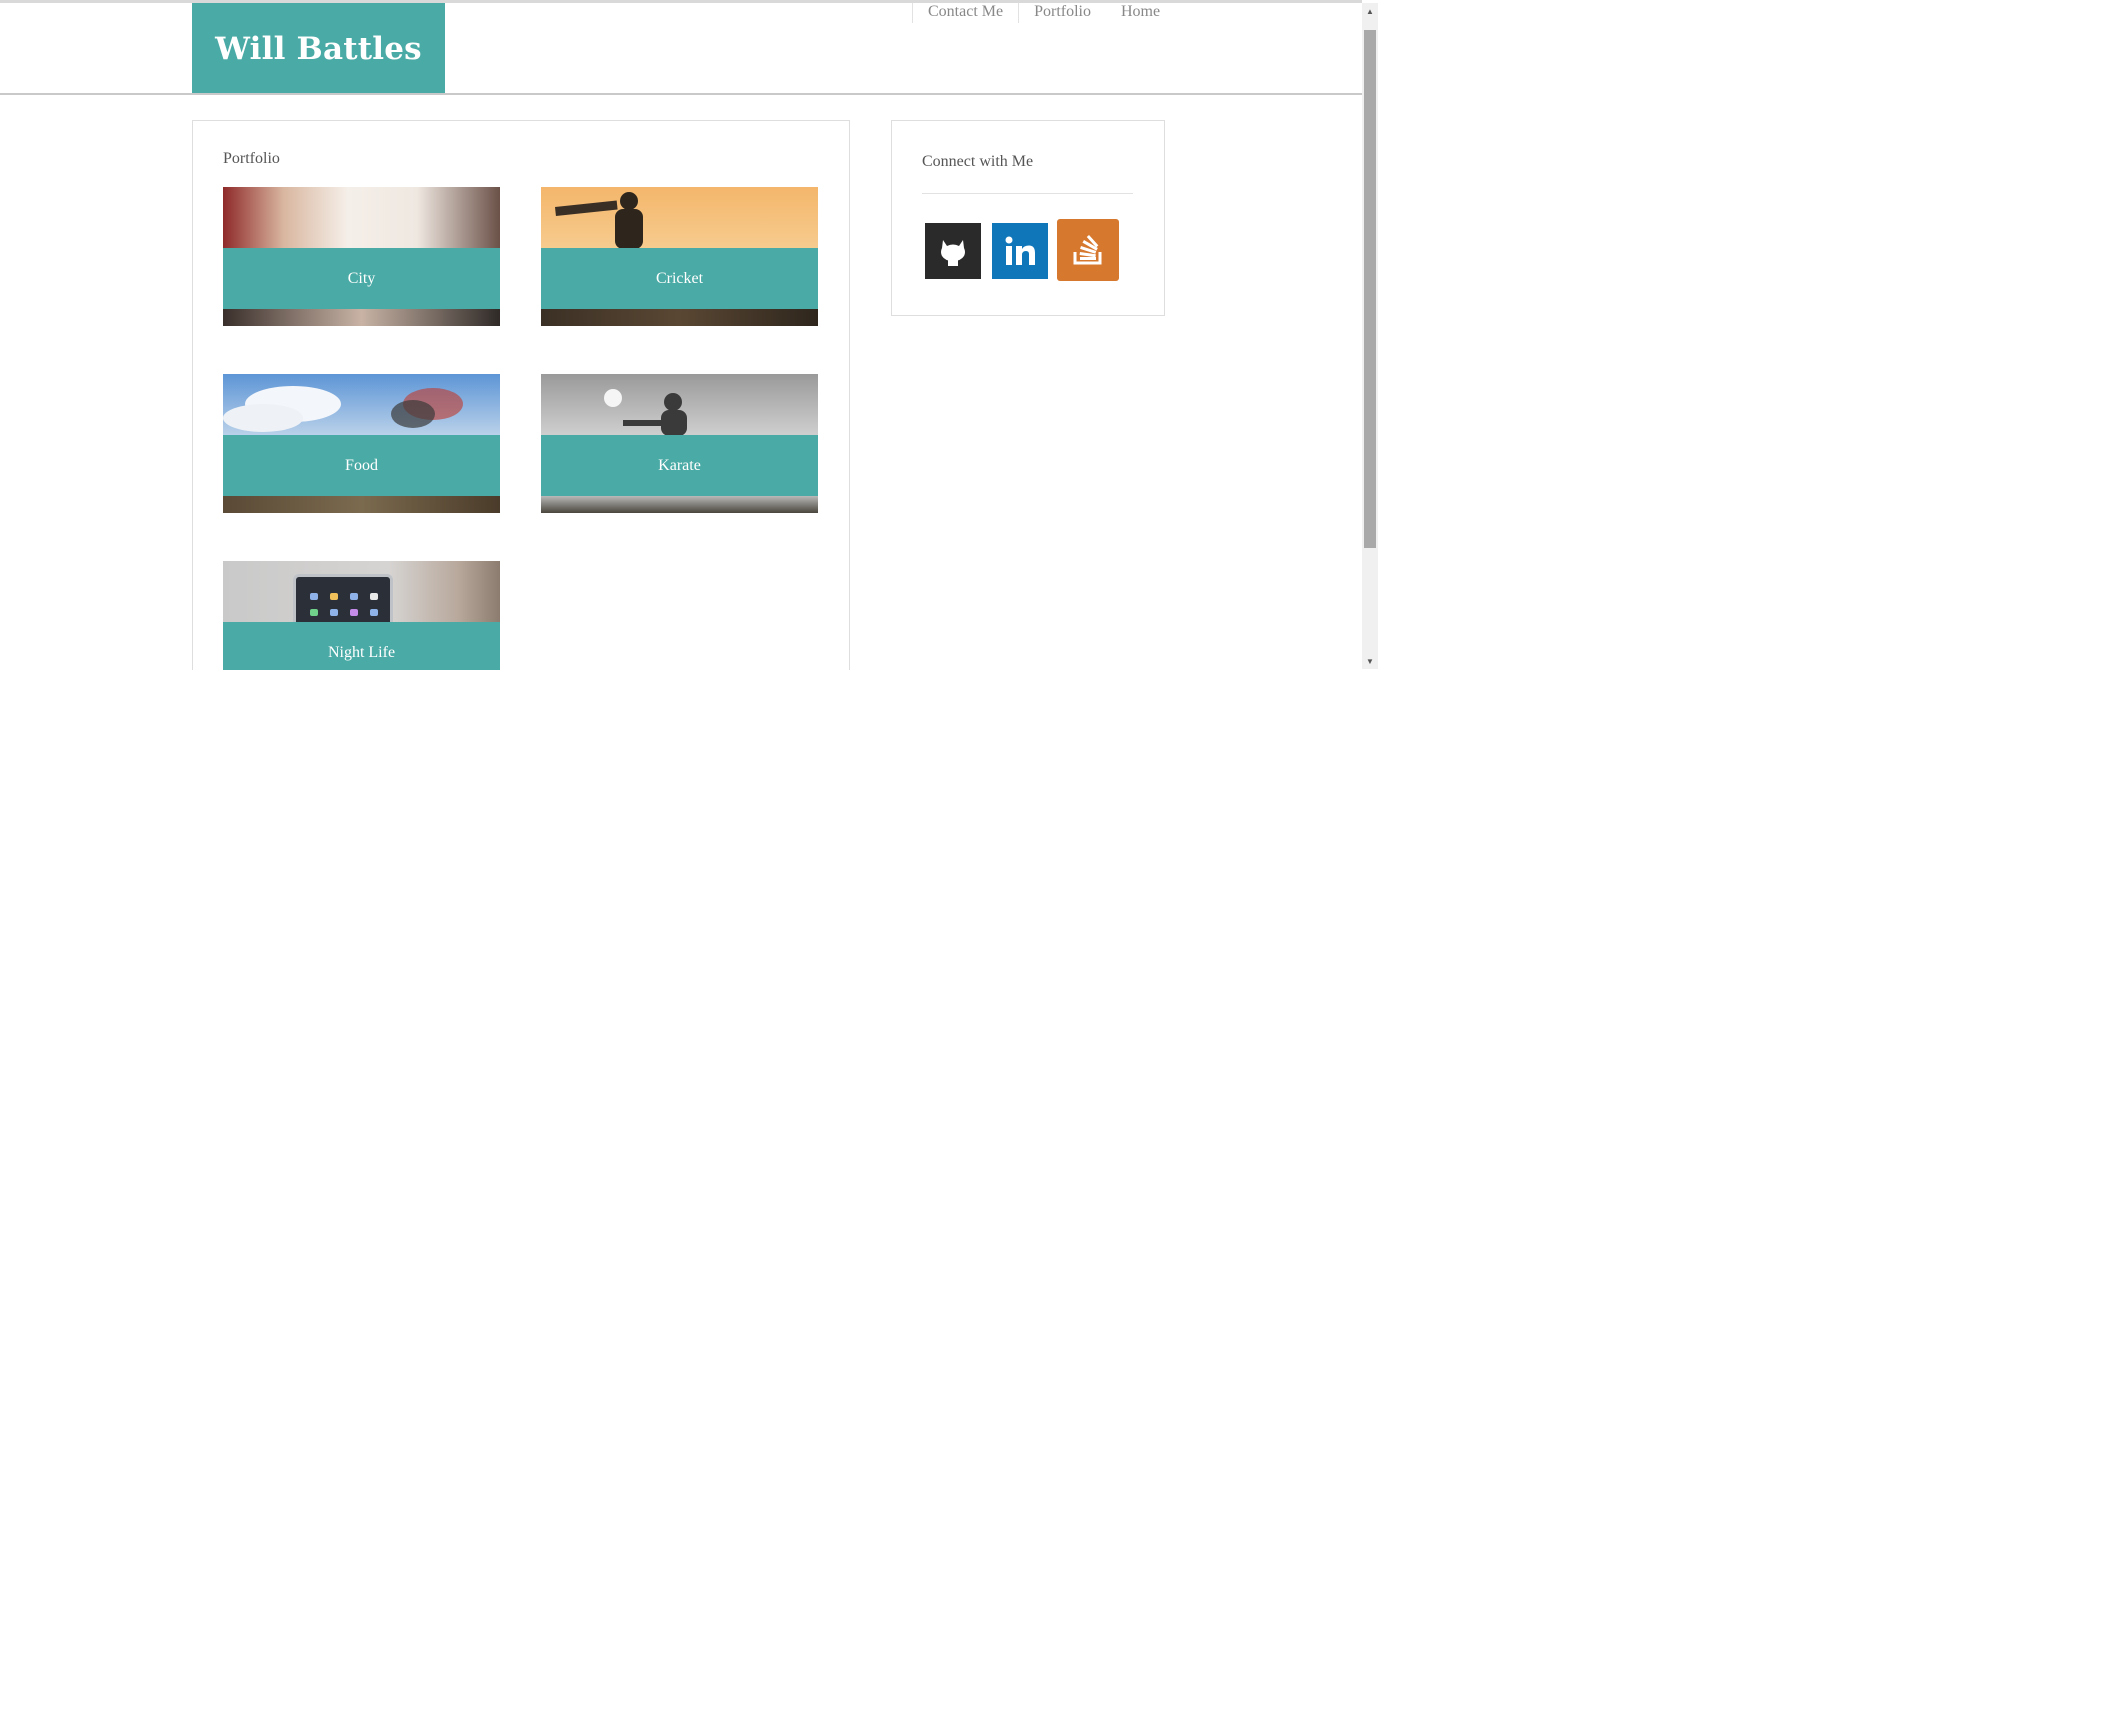 The height and width of the screenshot is (1728, 2128). Describe the element at coordinates (1370, 289) in the screenshot. I see `scroll-thumb` at that location.